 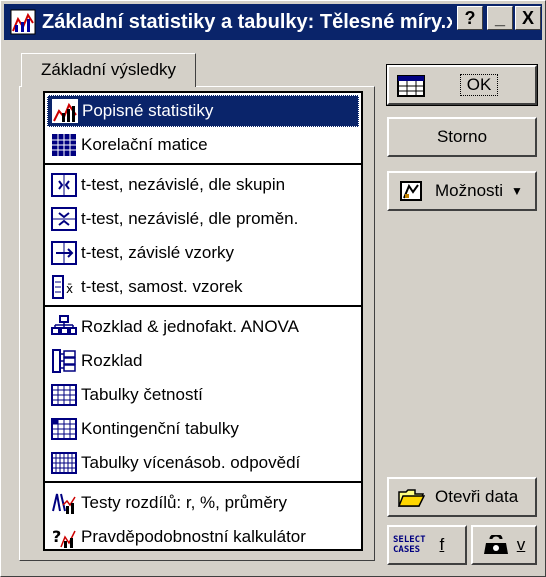 What do you see at coordinates (160, 428) in the screenshot?
I see `list-item-label: Kontingenční tabulky` at bounding box center [160, 428].